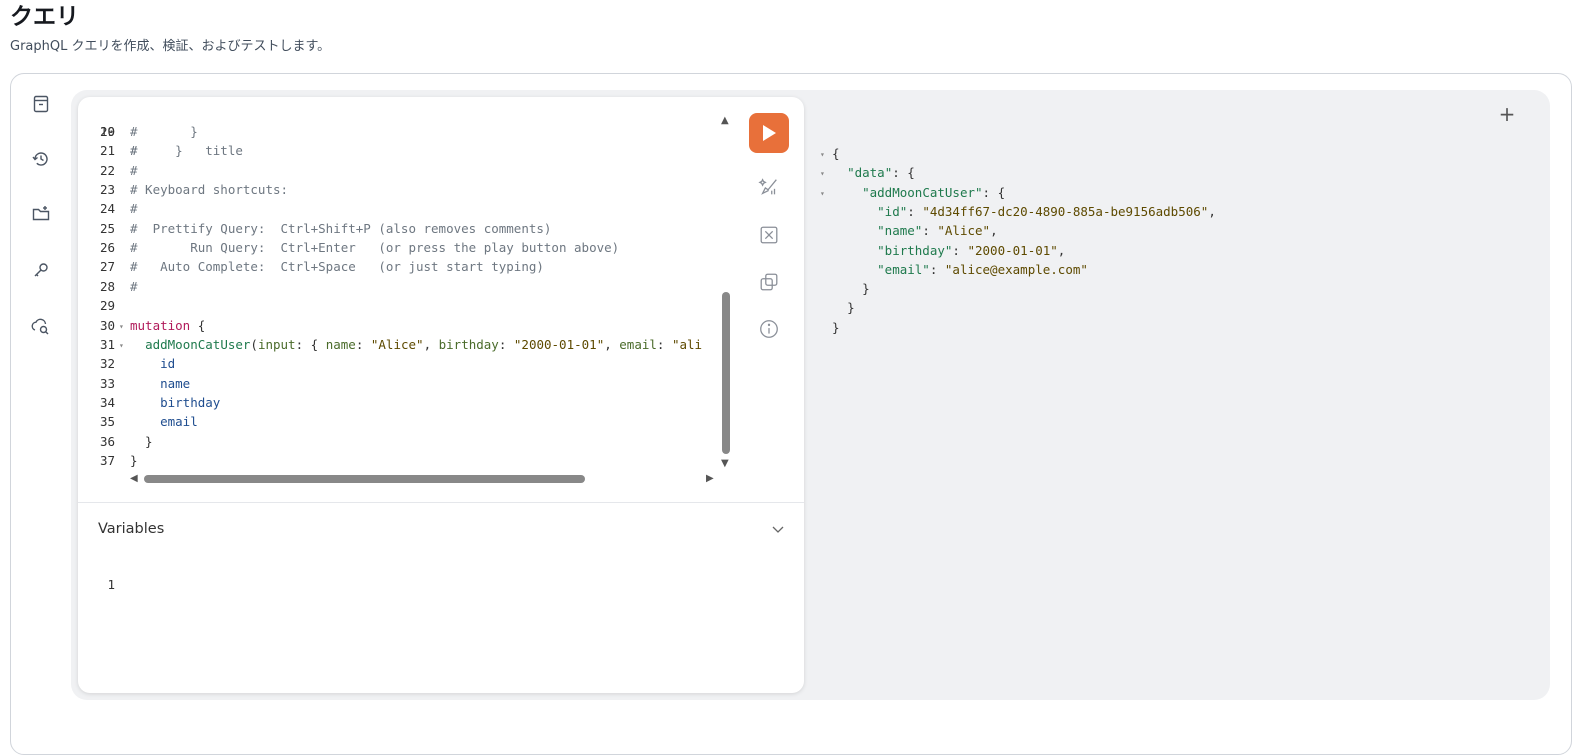 This screenshot has width=1587, height=755. What do you see at coordinates (687, 344) in the screenshot?
I see `string-token: "ali` at bounding box center [687, 344].